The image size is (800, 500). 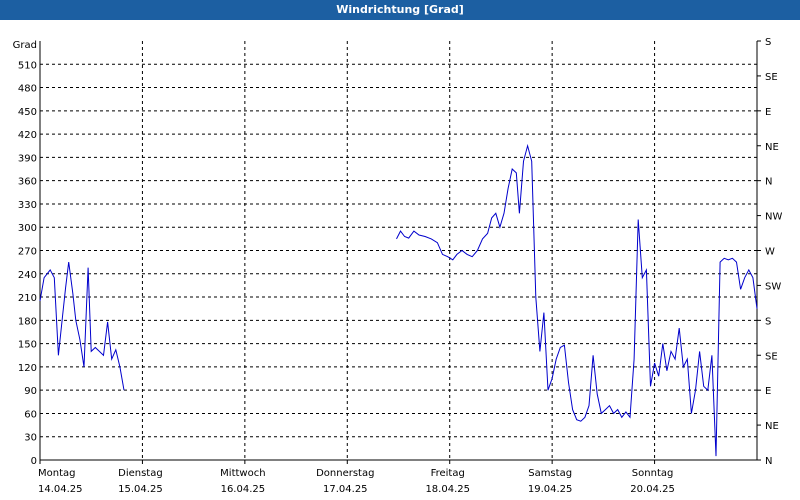 What do you see at coordinates (82, 326) in the screenshot?
I see `series-line` at bounding box center [82, 326].